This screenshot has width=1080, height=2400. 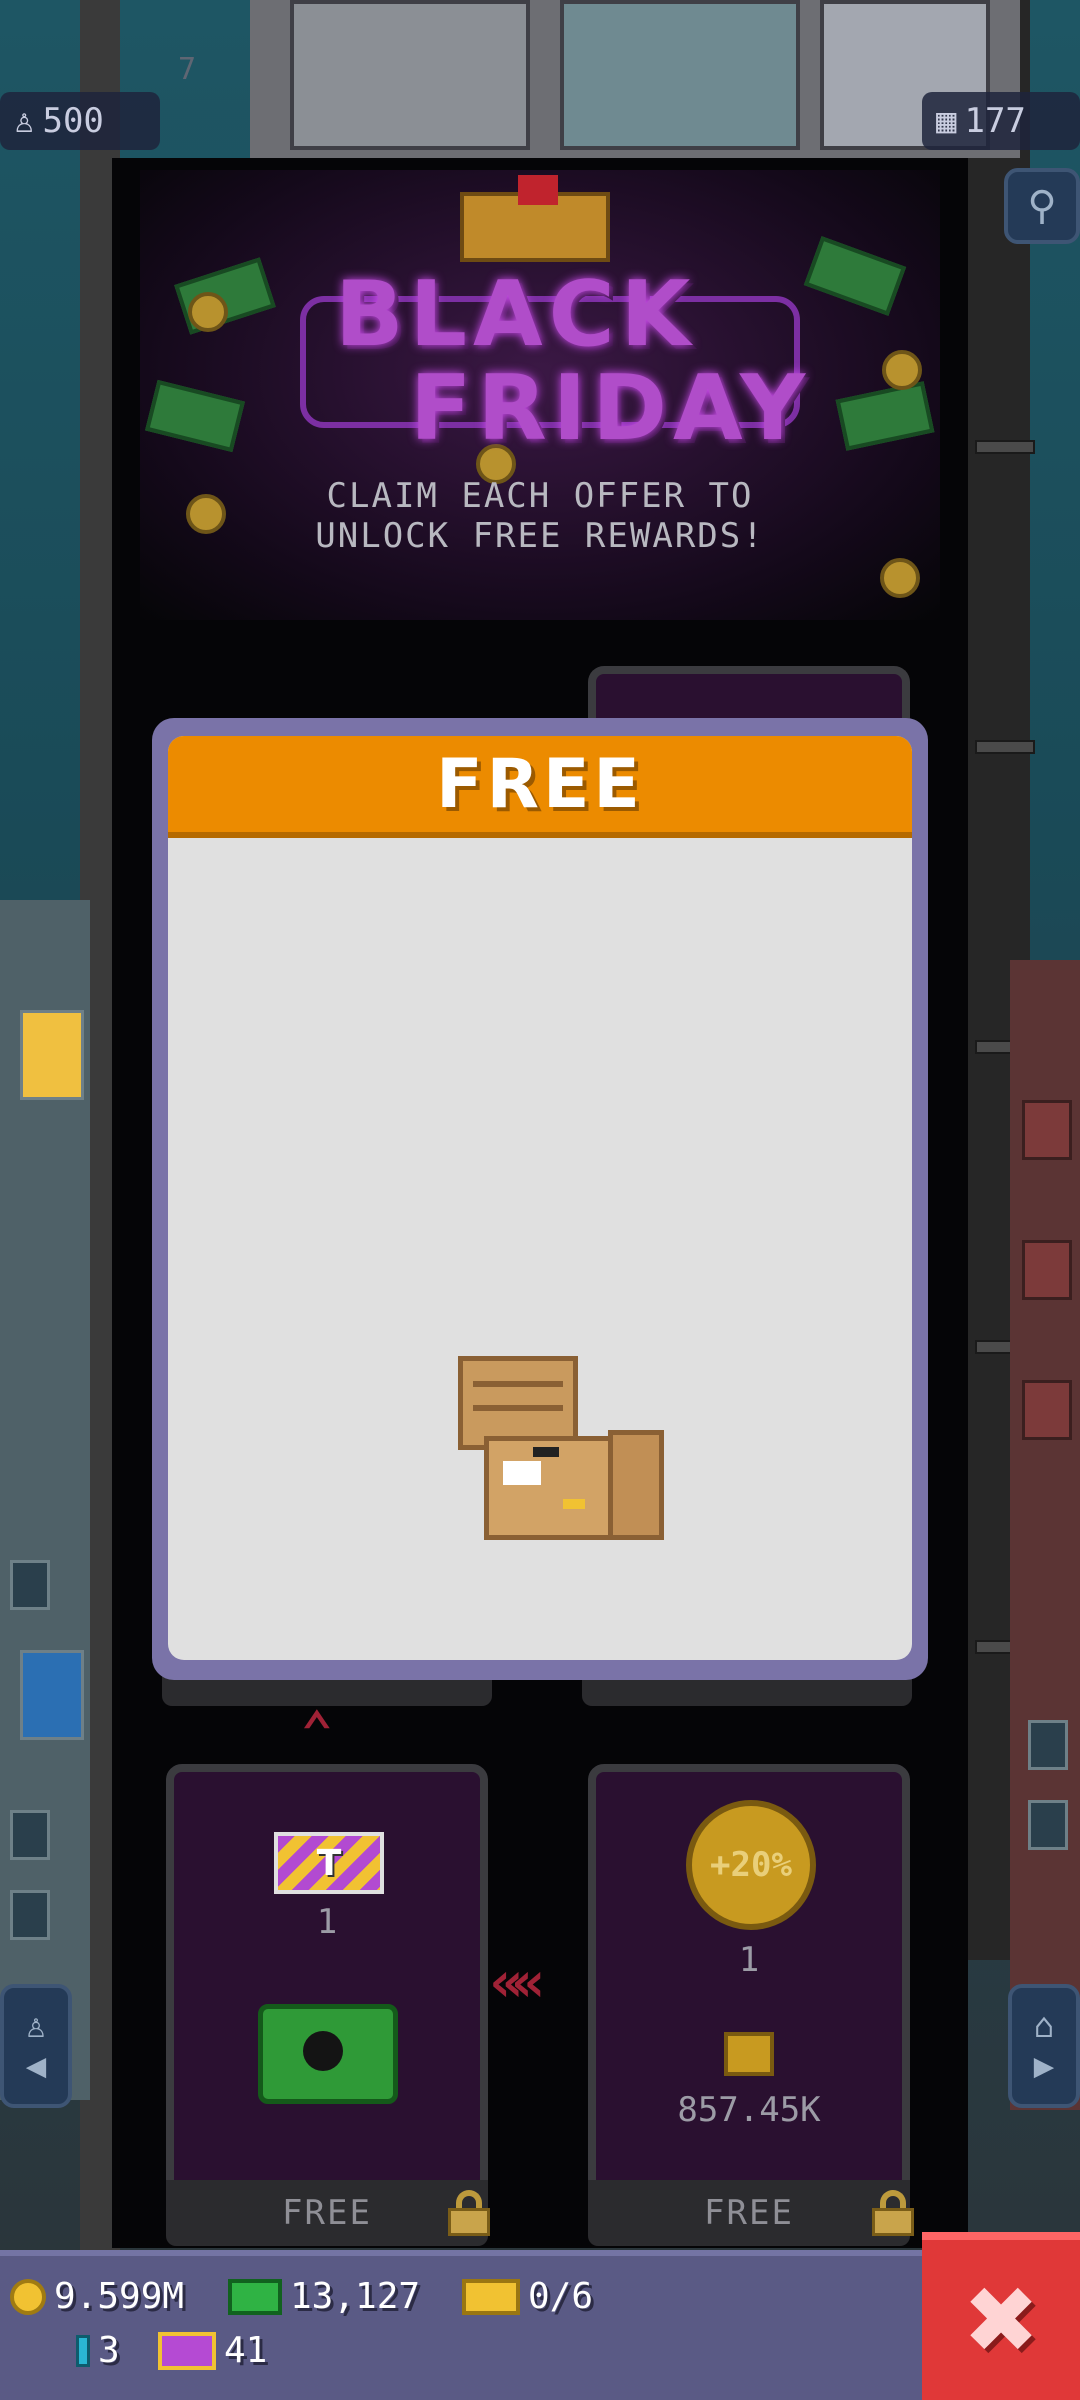 I want to click on population-counter: ♙ 500, so click(x=80, y=121).